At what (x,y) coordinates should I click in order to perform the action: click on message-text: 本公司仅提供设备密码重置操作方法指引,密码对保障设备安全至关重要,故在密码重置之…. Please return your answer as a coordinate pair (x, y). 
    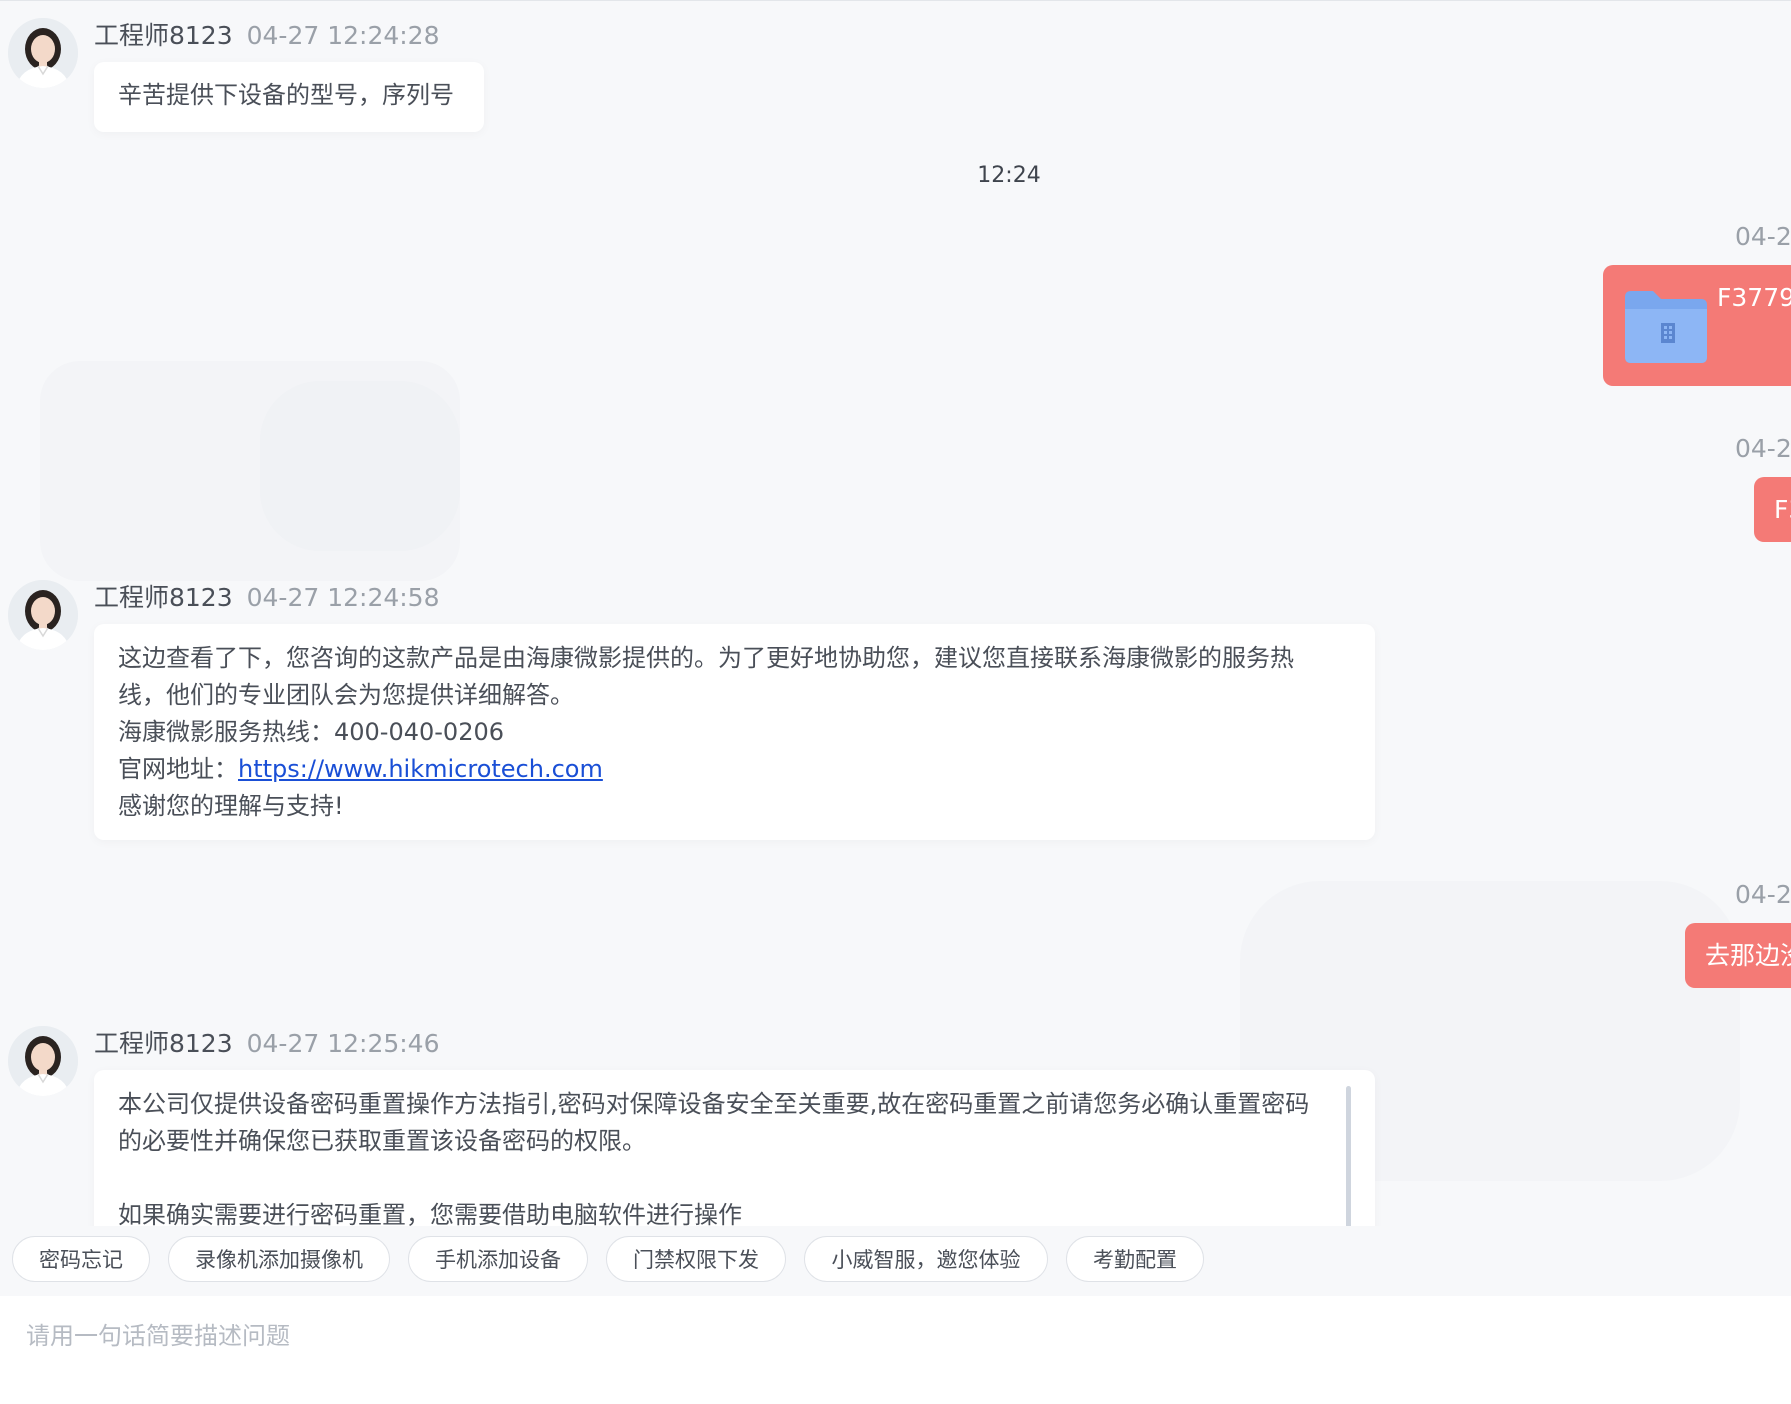
    Looking at the image, I should click on (714, 1104).